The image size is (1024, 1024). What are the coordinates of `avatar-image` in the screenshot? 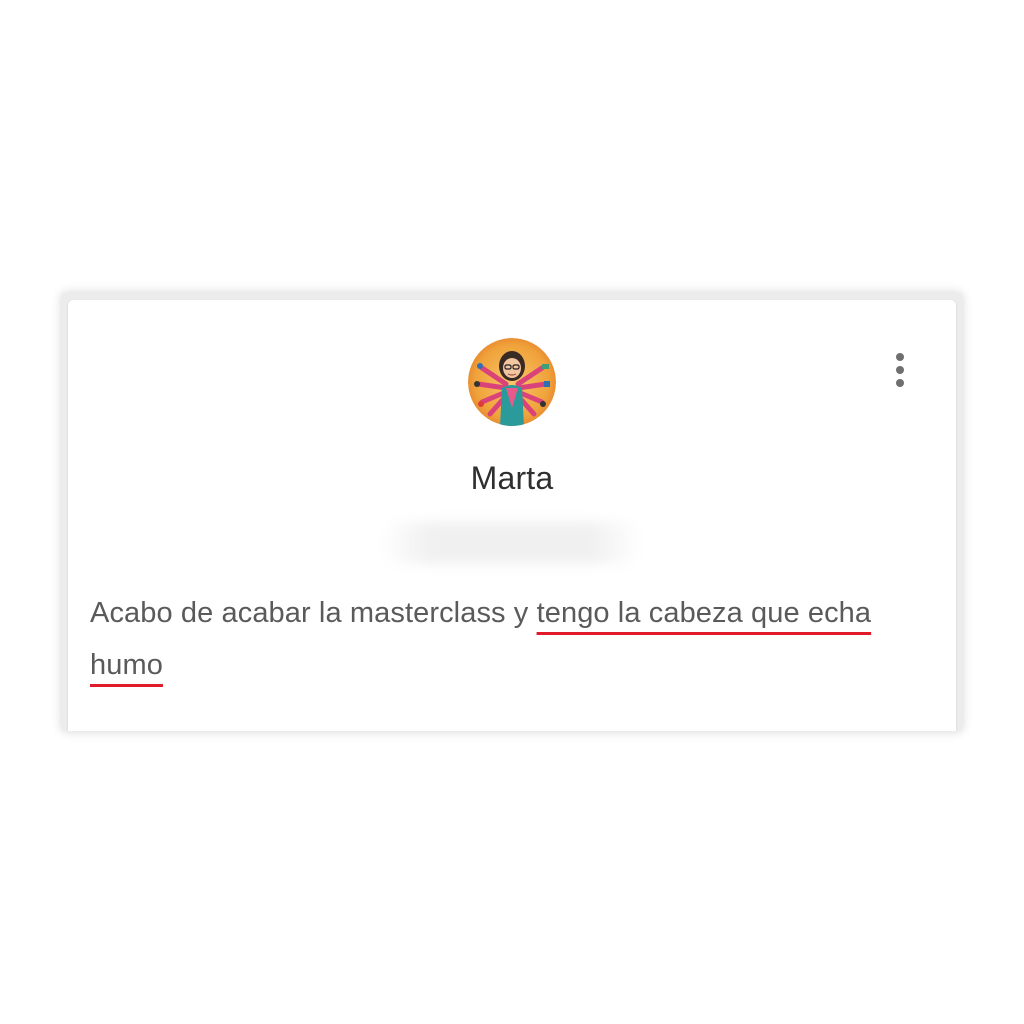 It's located at (512, 382).